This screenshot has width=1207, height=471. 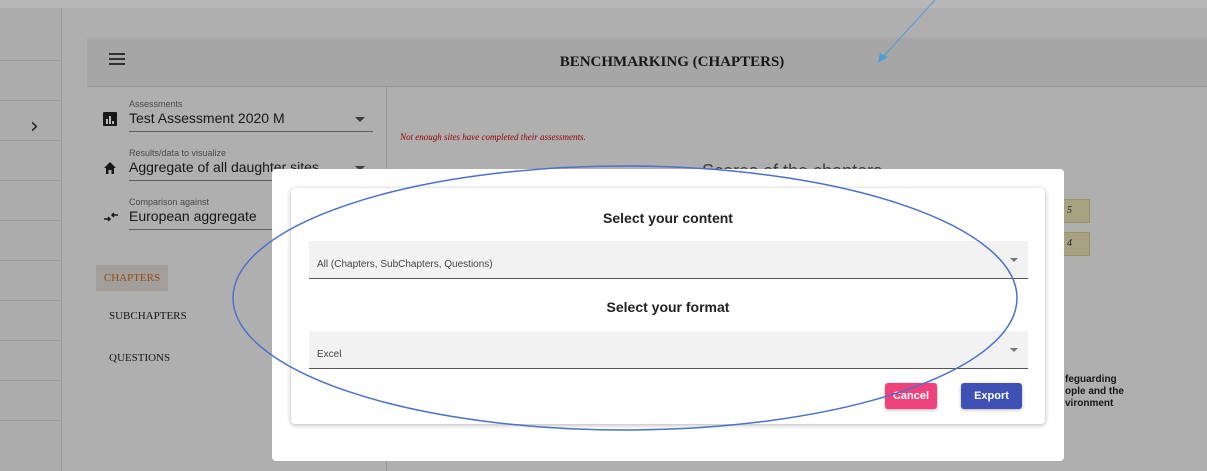 I want to click on format-select: Excel, so click(x=668, y=350).